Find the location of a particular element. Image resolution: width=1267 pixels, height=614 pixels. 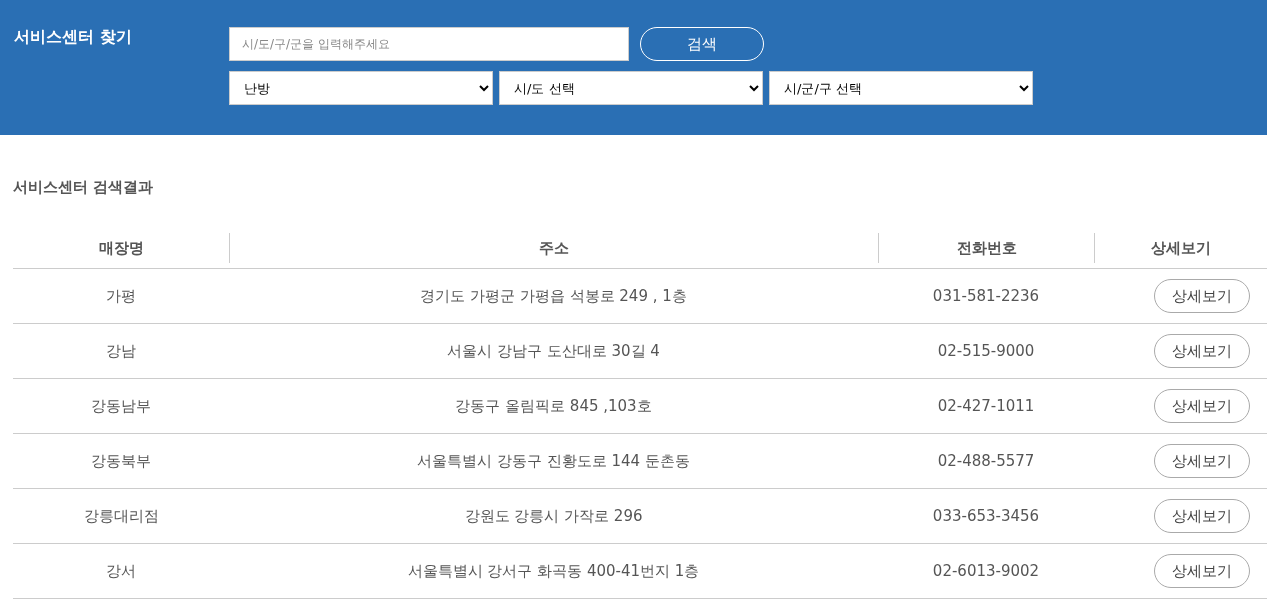

page-title: 서비스센터 찾기 is located at coordinates (73, 37).